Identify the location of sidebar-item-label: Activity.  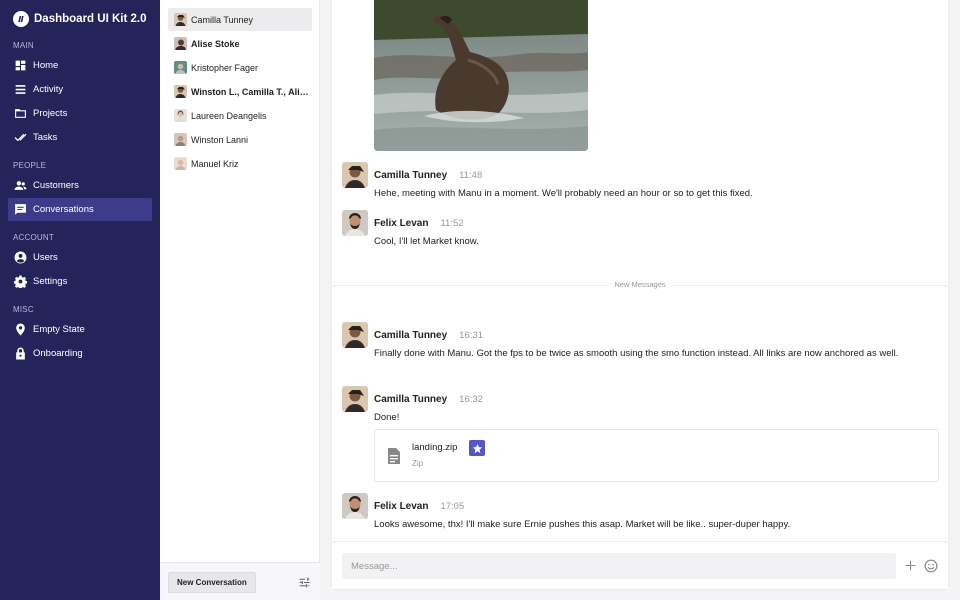
(48, 89).